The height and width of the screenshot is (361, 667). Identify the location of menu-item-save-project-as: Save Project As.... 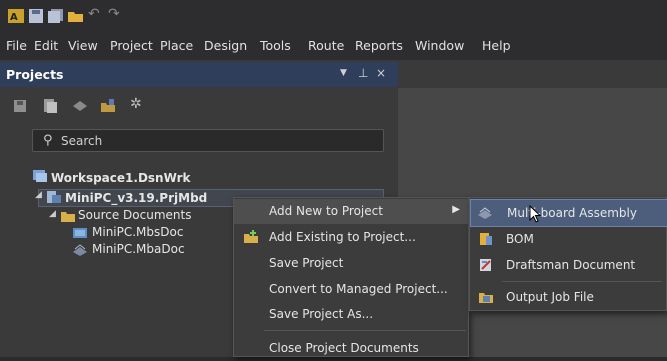
(351, 314).